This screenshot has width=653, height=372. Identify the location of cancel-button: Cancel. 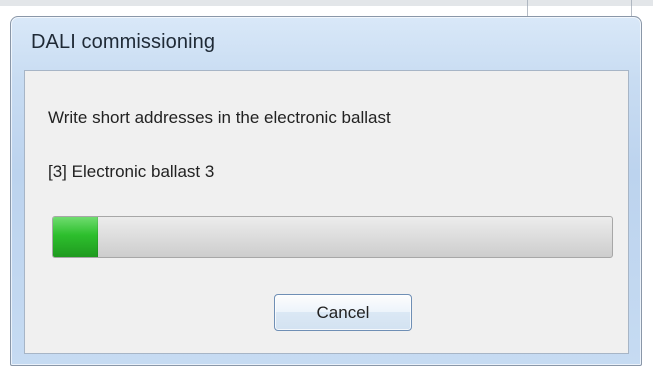
(343, 312).